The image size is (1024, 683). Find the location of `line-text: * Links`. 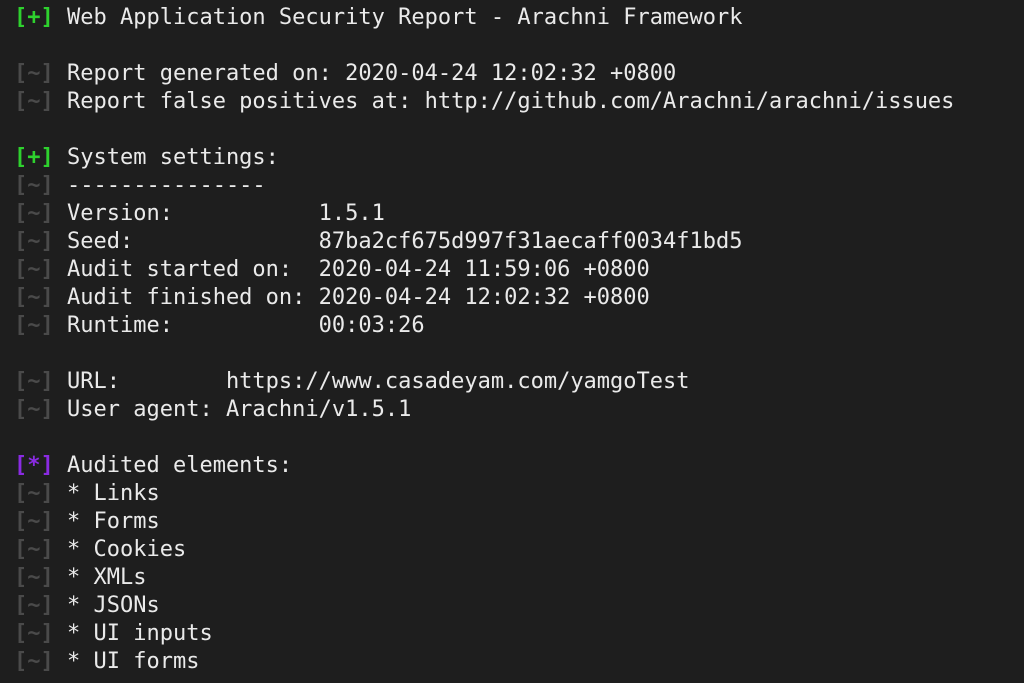

line-text: * Links is located at coordinates (113, 493).